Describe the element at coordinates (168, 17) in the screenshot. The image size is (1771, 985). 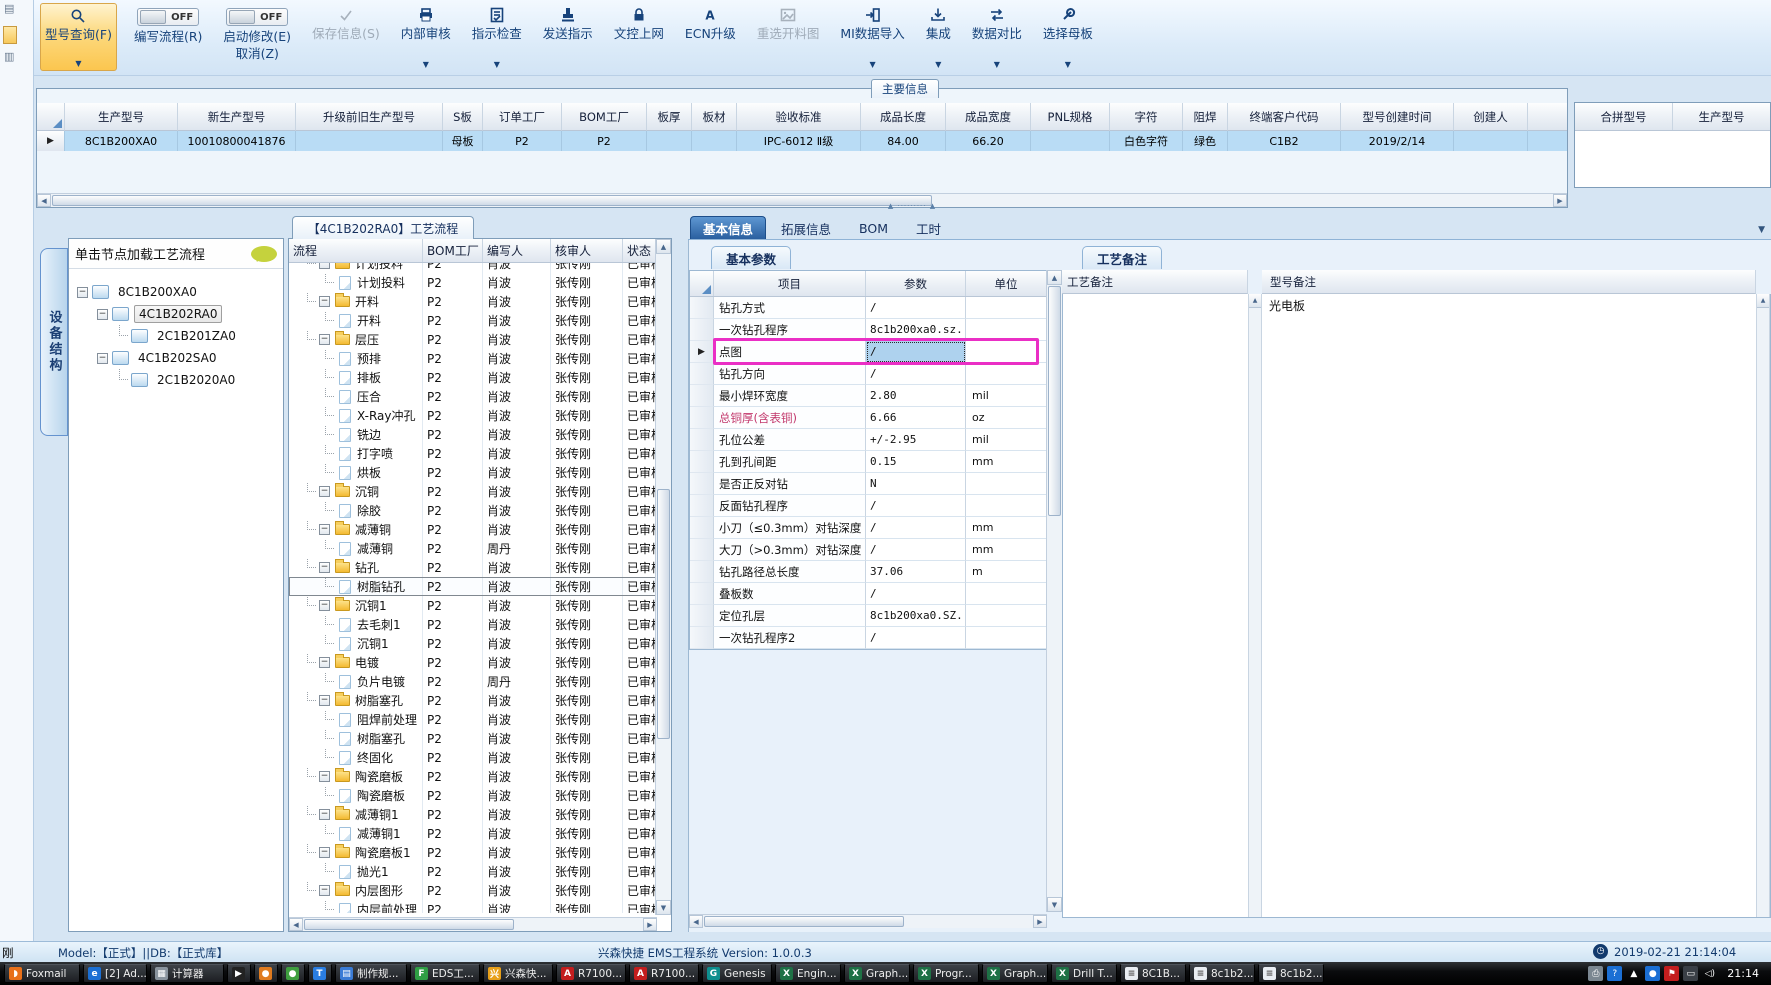
I see `toggle-off-switch: OFF` at that location.